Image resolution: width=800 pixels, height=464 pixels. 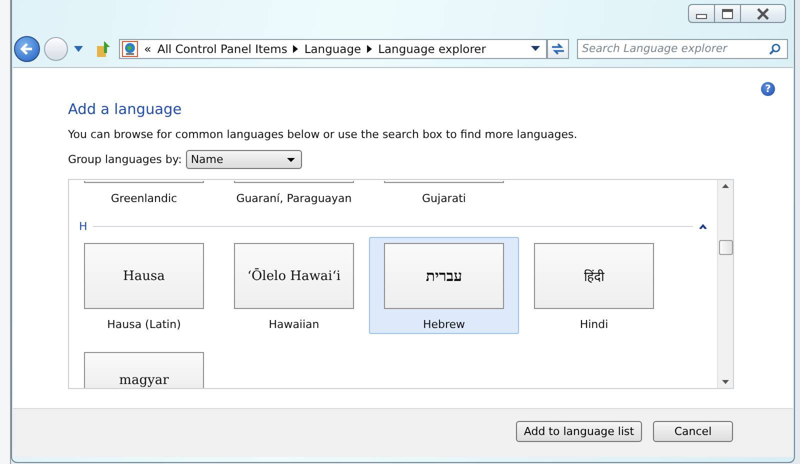 I want to click on maximize-button, so click(x=727, y=13).